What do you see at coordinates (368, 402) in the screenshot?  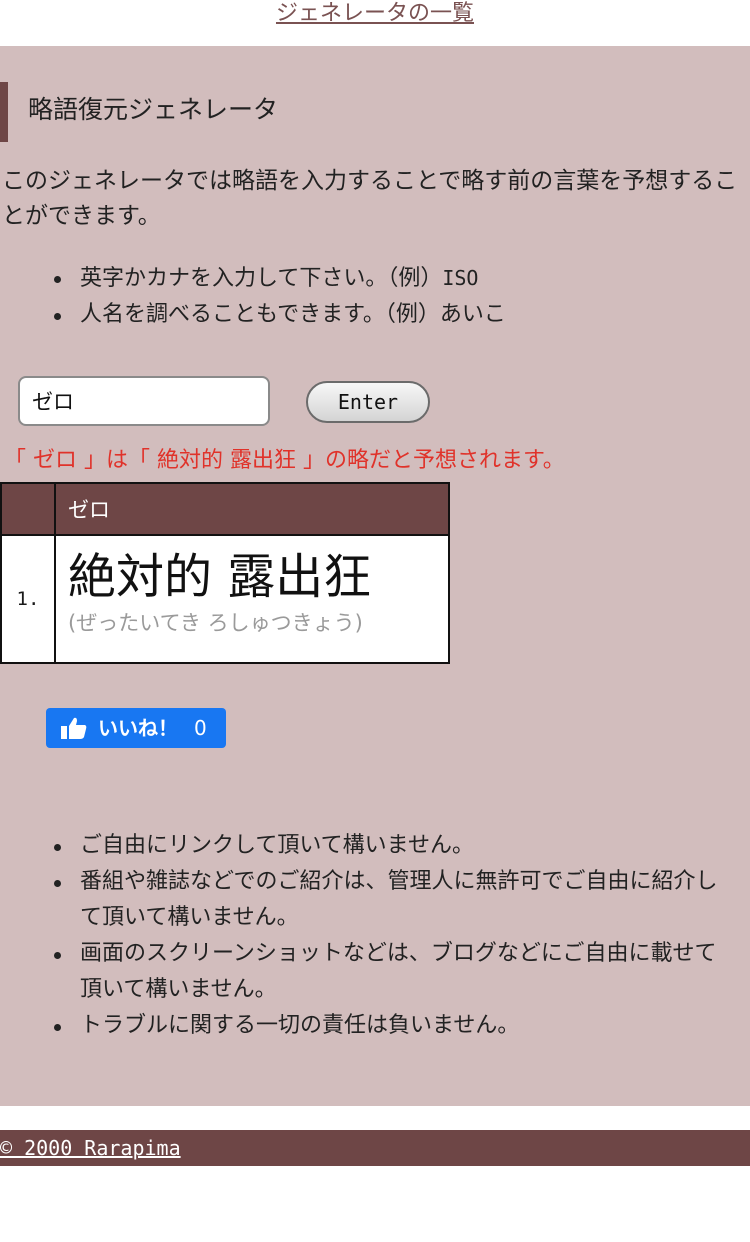 I see `enter-button: Enter` at bounding box center [368, 402].